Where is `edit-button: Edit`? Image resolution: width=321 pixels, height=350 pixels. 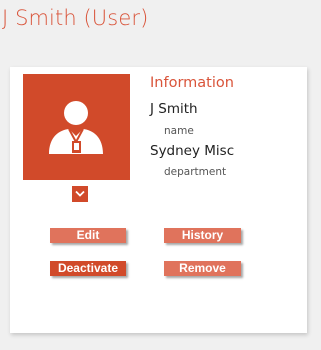 edit-button: Edit is located at coordinates (88, 235).